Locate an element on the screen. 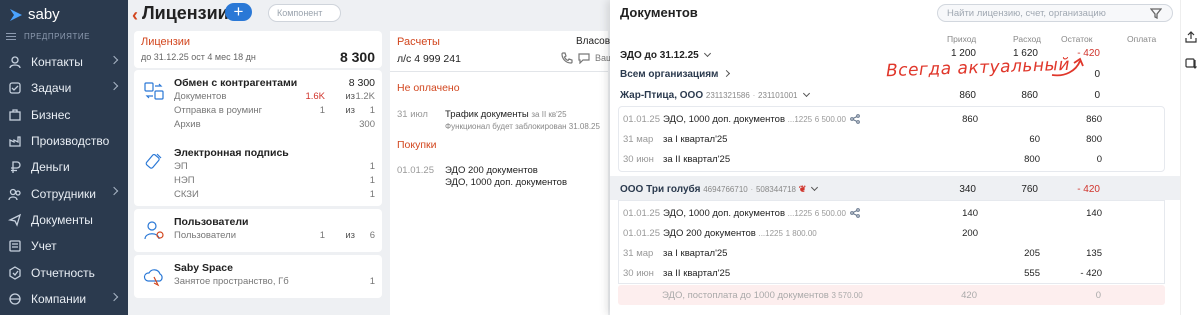 The height and width of the screenshot is (315, 1200). divider is located at coordinates (499, 71).